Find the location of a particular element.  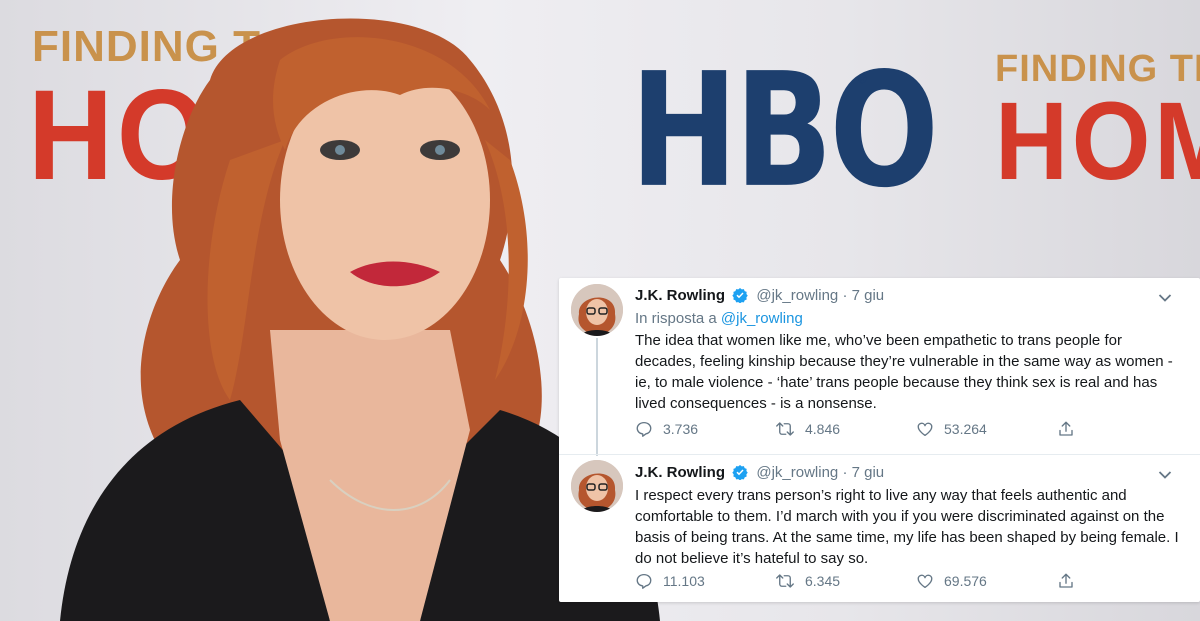

reply-button: 3.736 is located at coordinates (666, 429).